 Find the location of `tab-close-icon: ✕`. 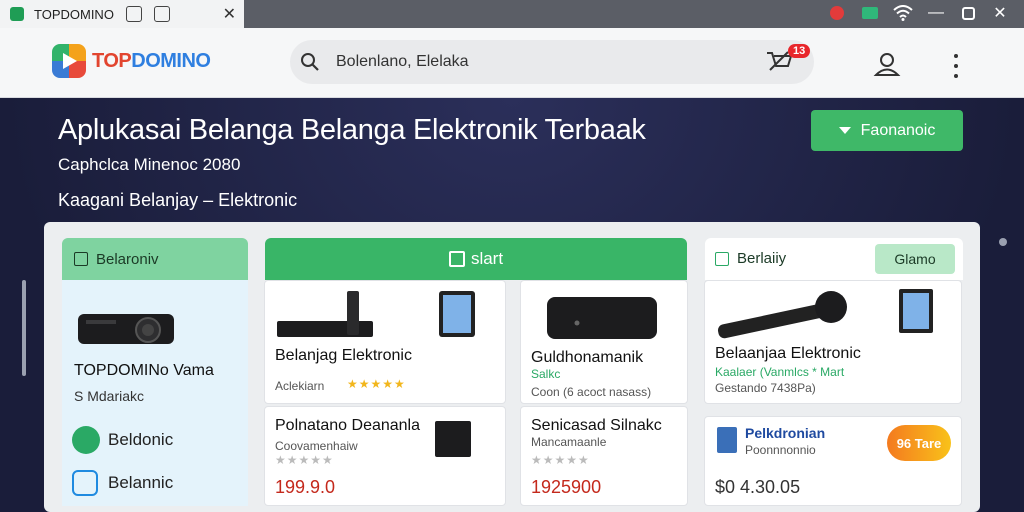

tab-close-icon: ✕ is located at coordinates (229, 14).